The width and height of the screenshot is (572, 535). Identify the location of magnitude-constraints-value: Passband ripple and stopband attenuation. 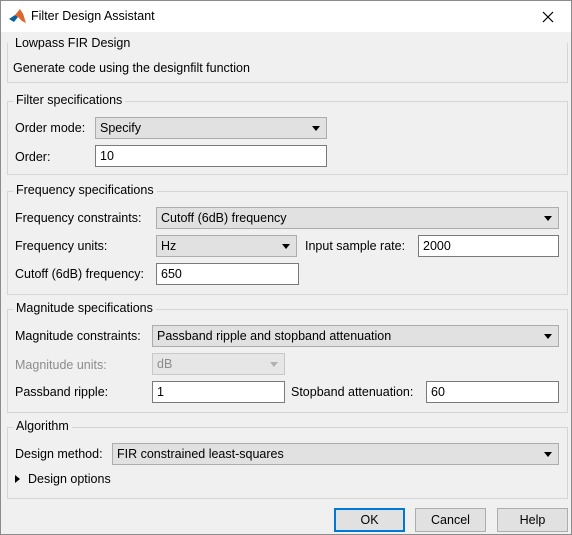
(274, 336).